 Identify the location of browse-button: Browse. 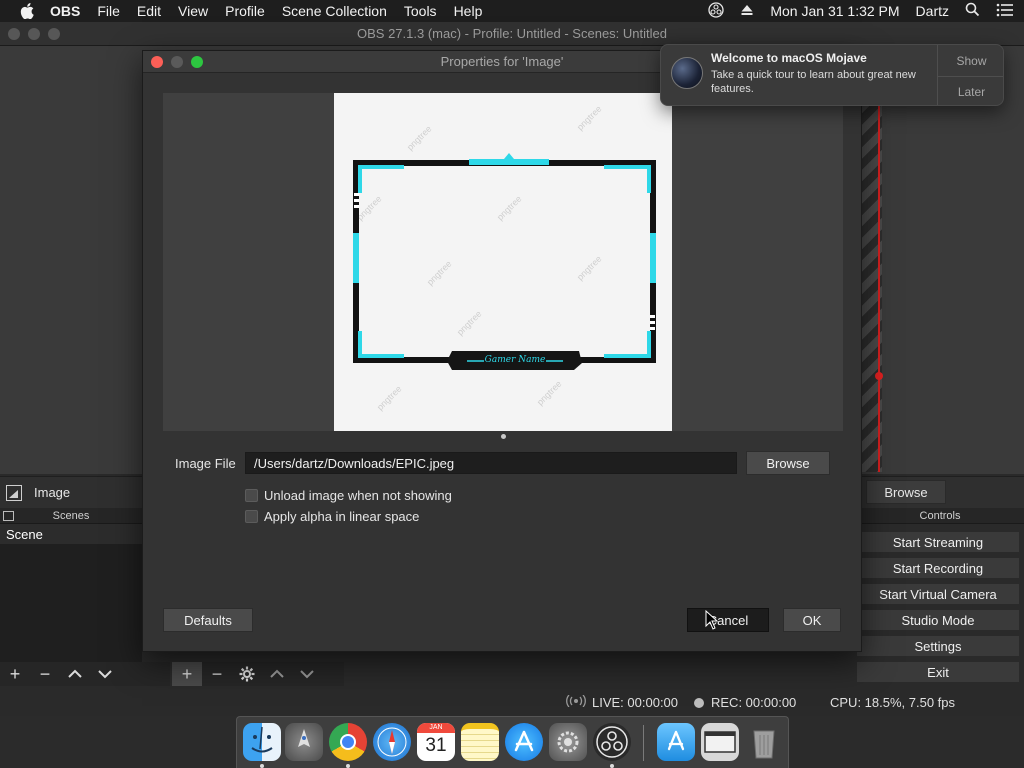
(788, 463).